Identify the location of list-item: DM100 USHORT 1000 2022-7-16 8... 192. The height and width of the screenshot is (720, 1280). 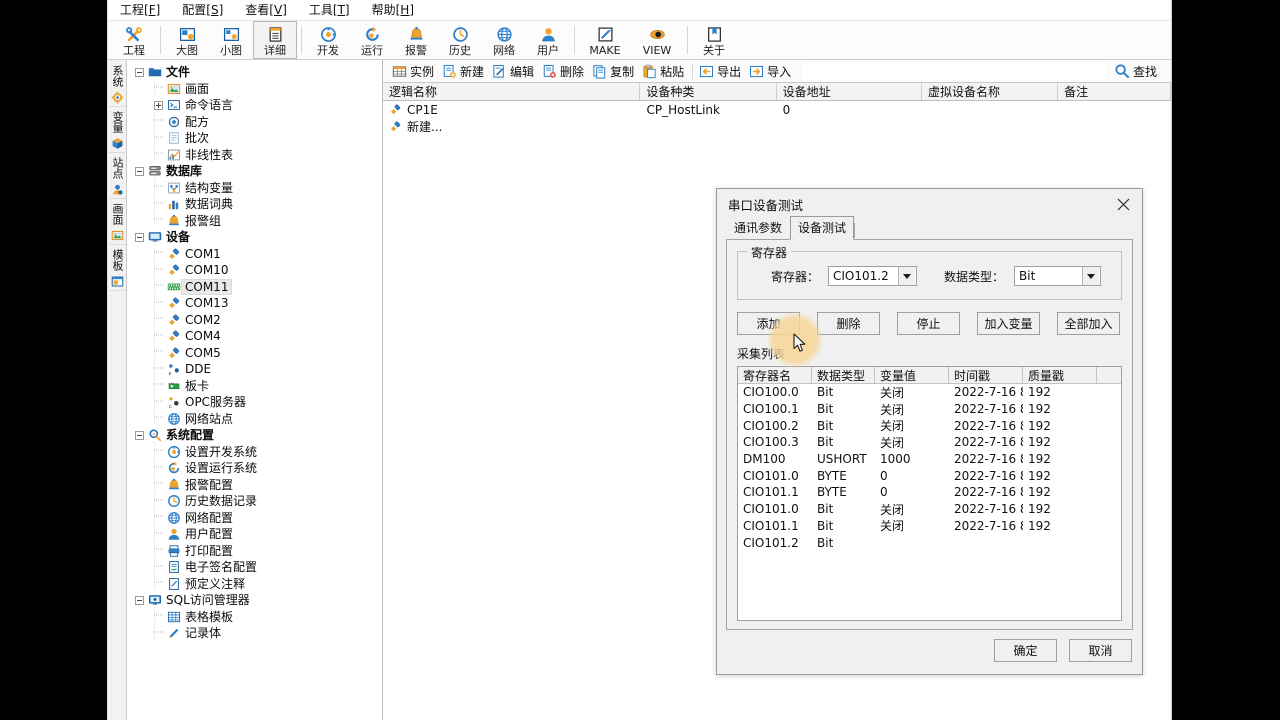
(929, 459).